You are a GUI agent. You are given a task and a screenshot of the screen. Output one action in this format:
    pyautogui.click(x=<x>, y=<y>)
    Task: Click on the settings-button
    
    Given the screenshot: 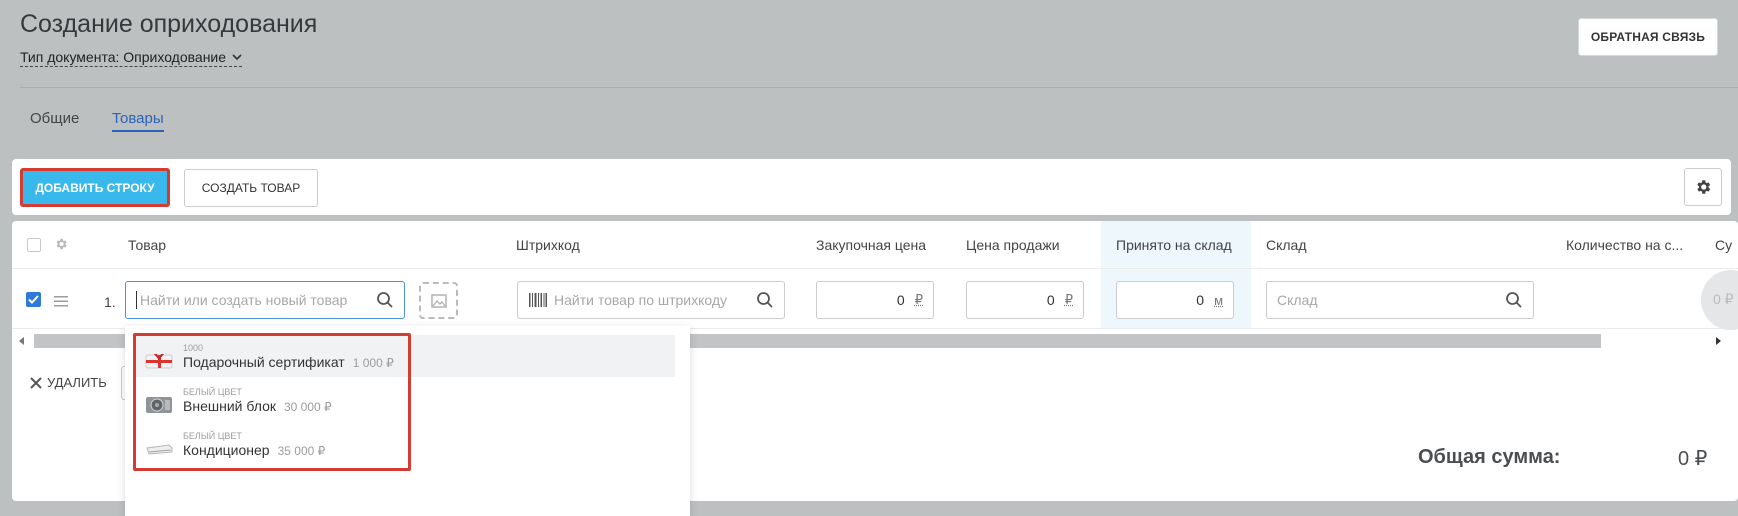 What is the action you would take?
    pyautogui.click(x=1703, y=187)
    